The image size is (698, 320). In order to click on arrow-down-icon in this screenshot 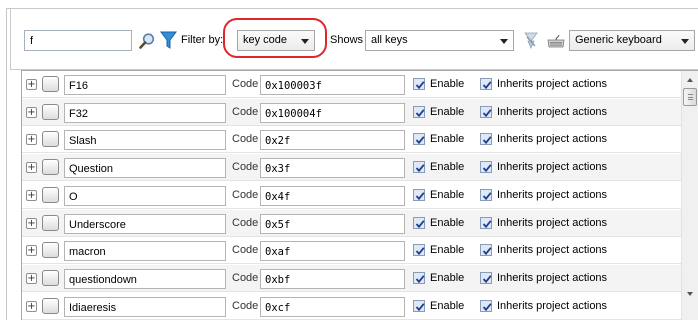, I will do `click(690, 294)`.